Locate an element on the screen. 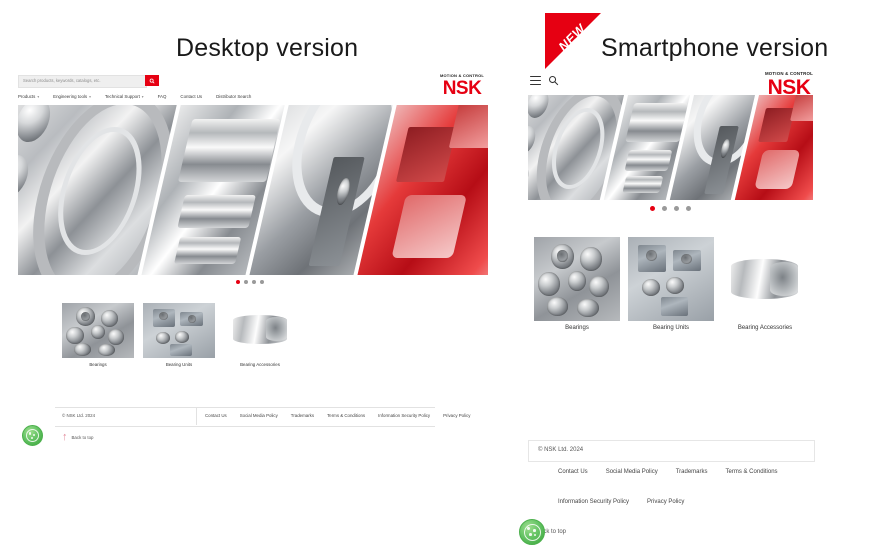 This screenshot has height=545, width=870. arrow-up-icon: ↑ is located at coordinates (65, 437).